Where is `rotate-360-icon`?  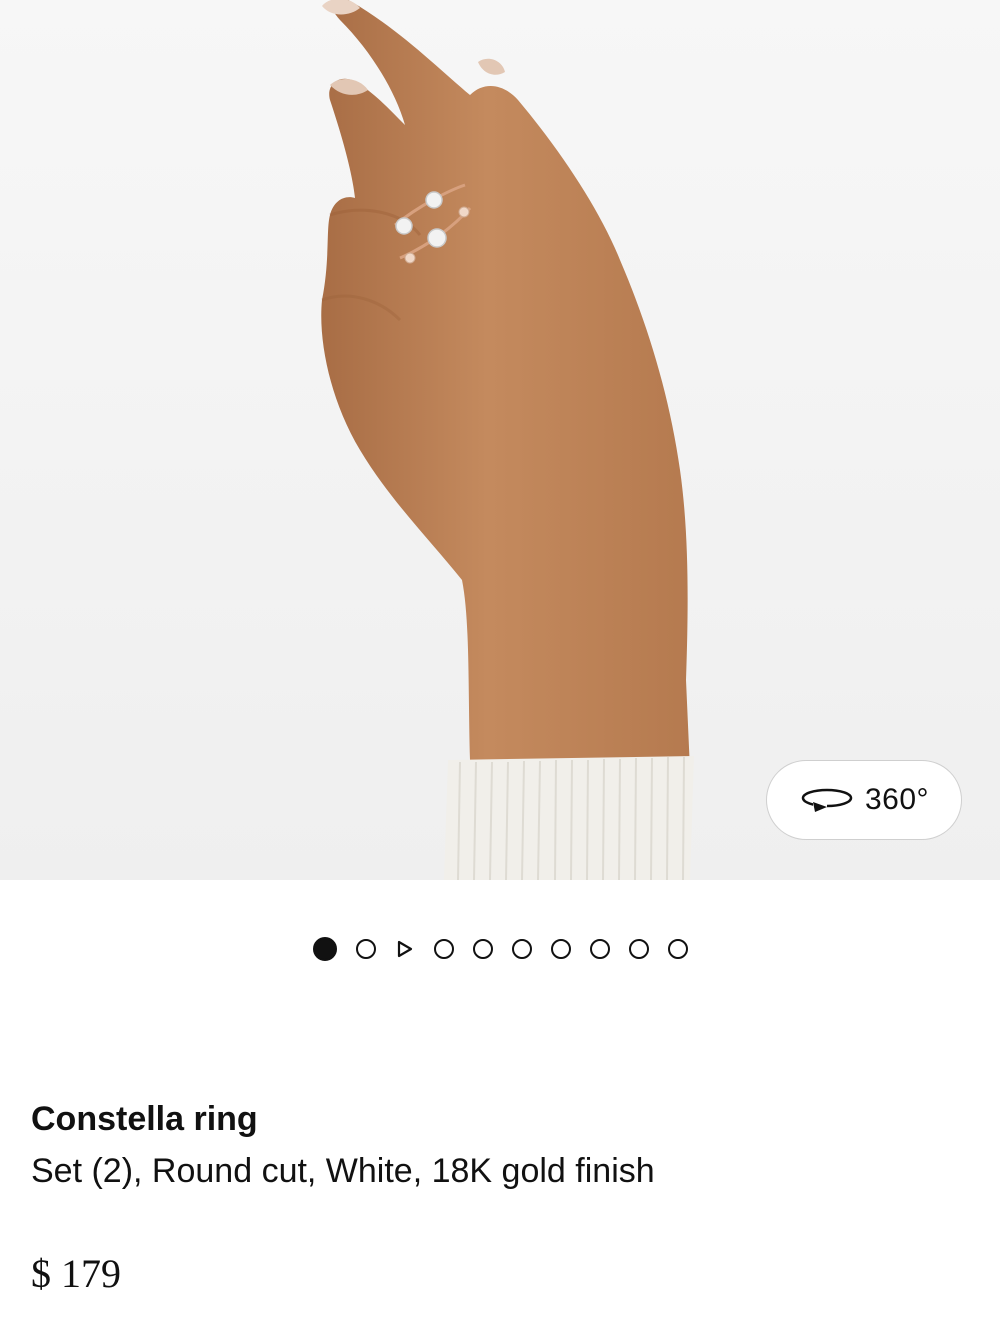
rotate-360-icon is located at coordinates (827, 800).